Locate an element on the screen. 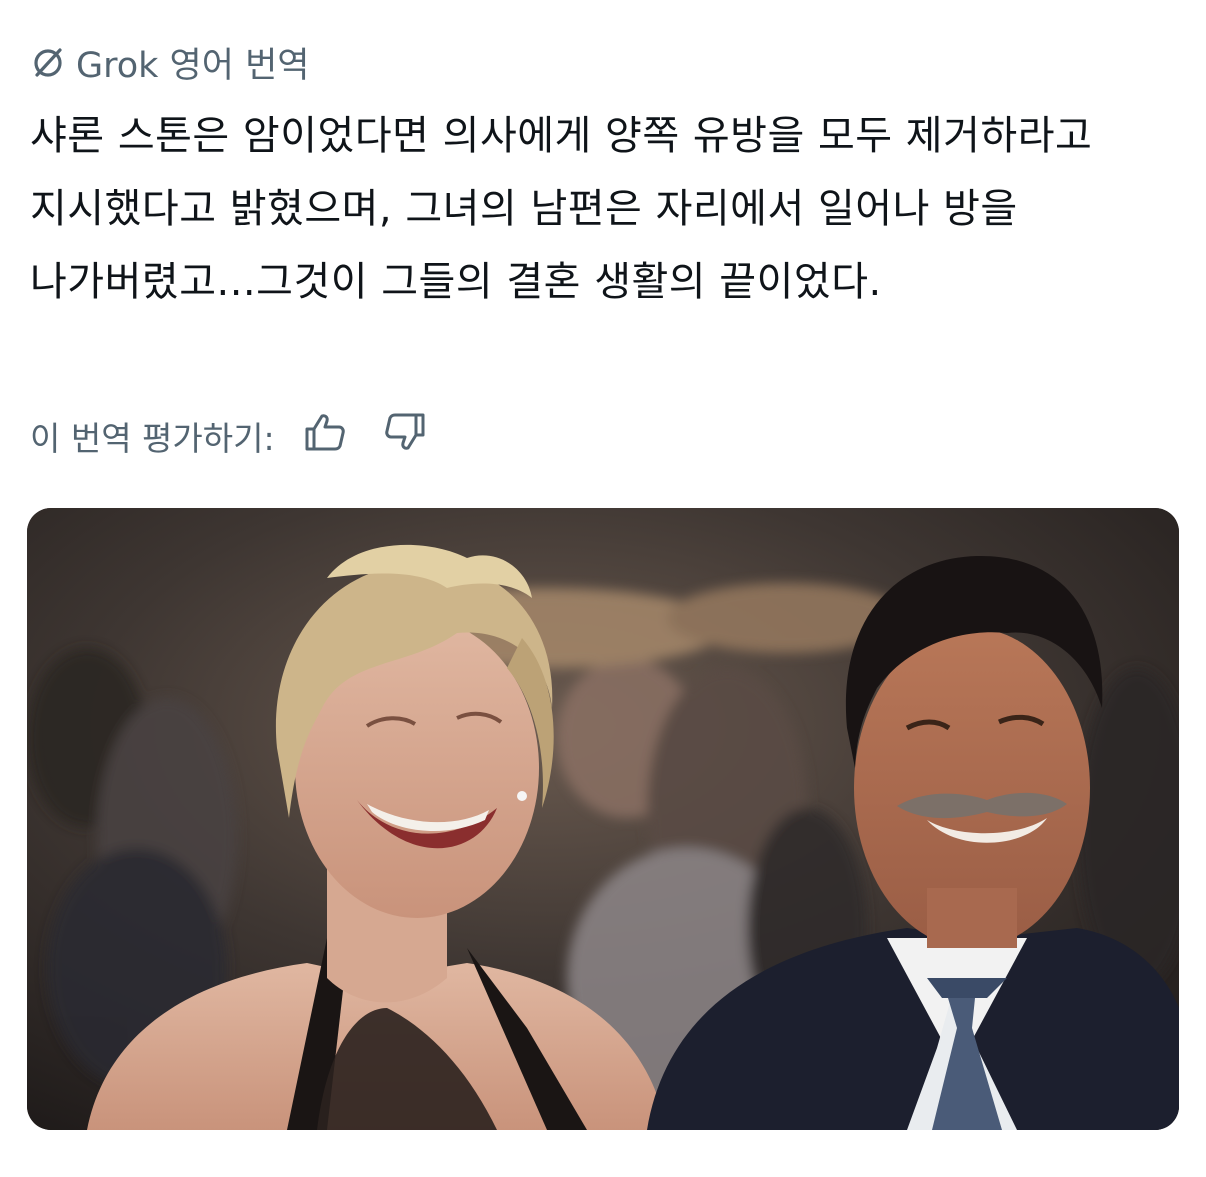  thumbs-up-button is located at coordinates (325, 436).